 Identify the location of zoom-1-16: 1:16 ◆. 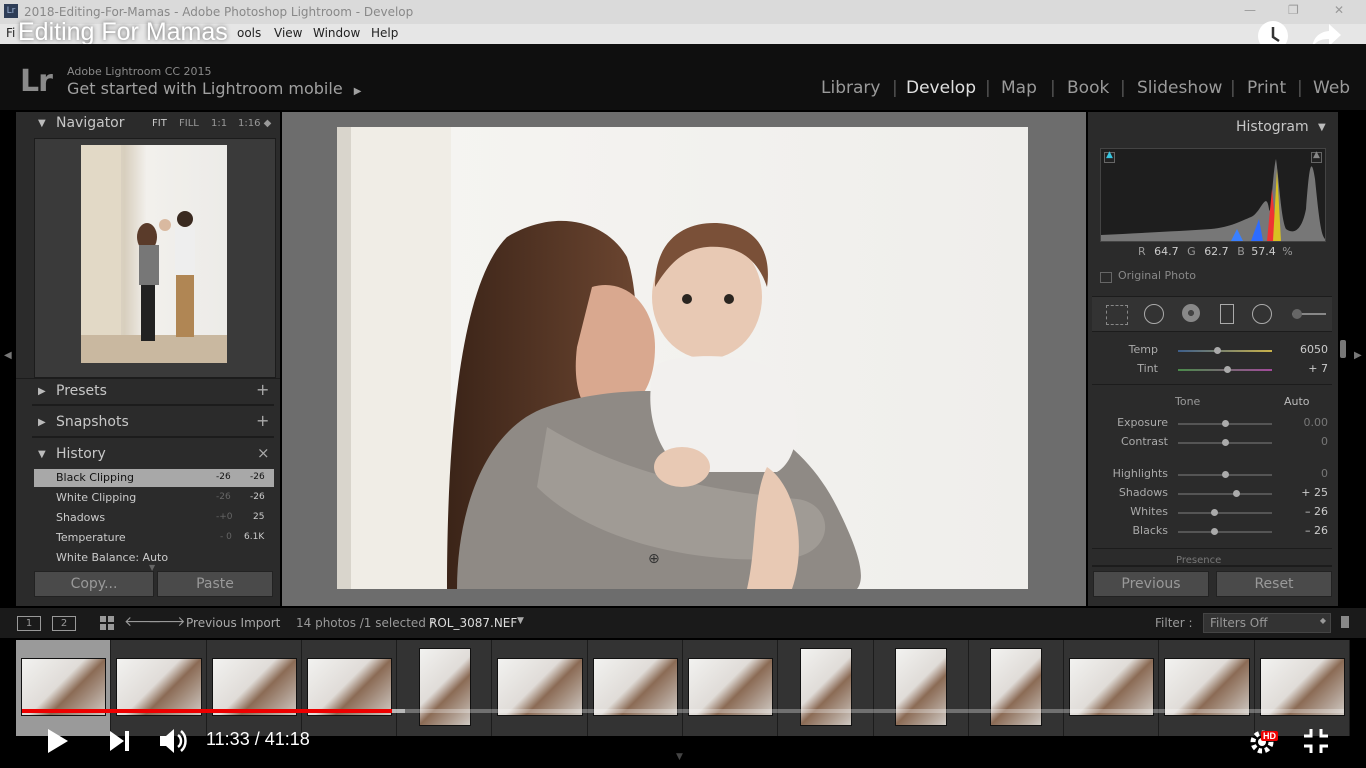
(254, 123).